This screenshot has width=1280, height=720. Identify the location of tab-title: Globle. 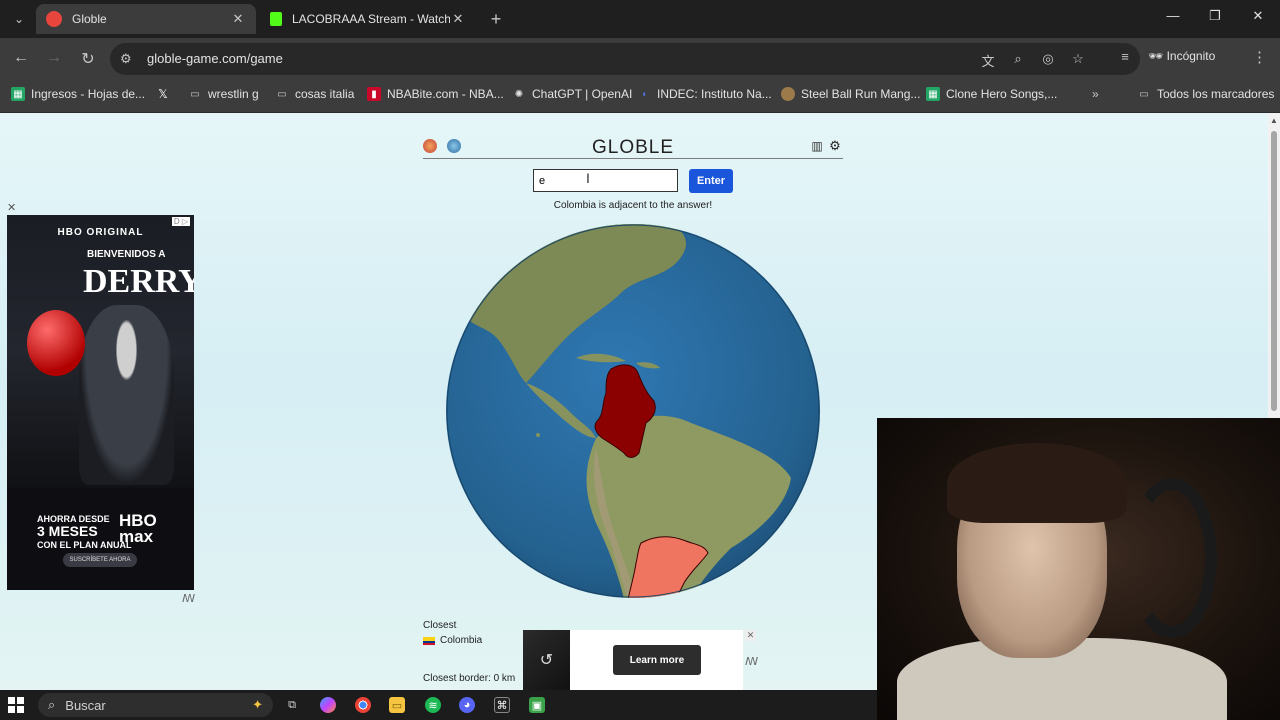
(89, 19).